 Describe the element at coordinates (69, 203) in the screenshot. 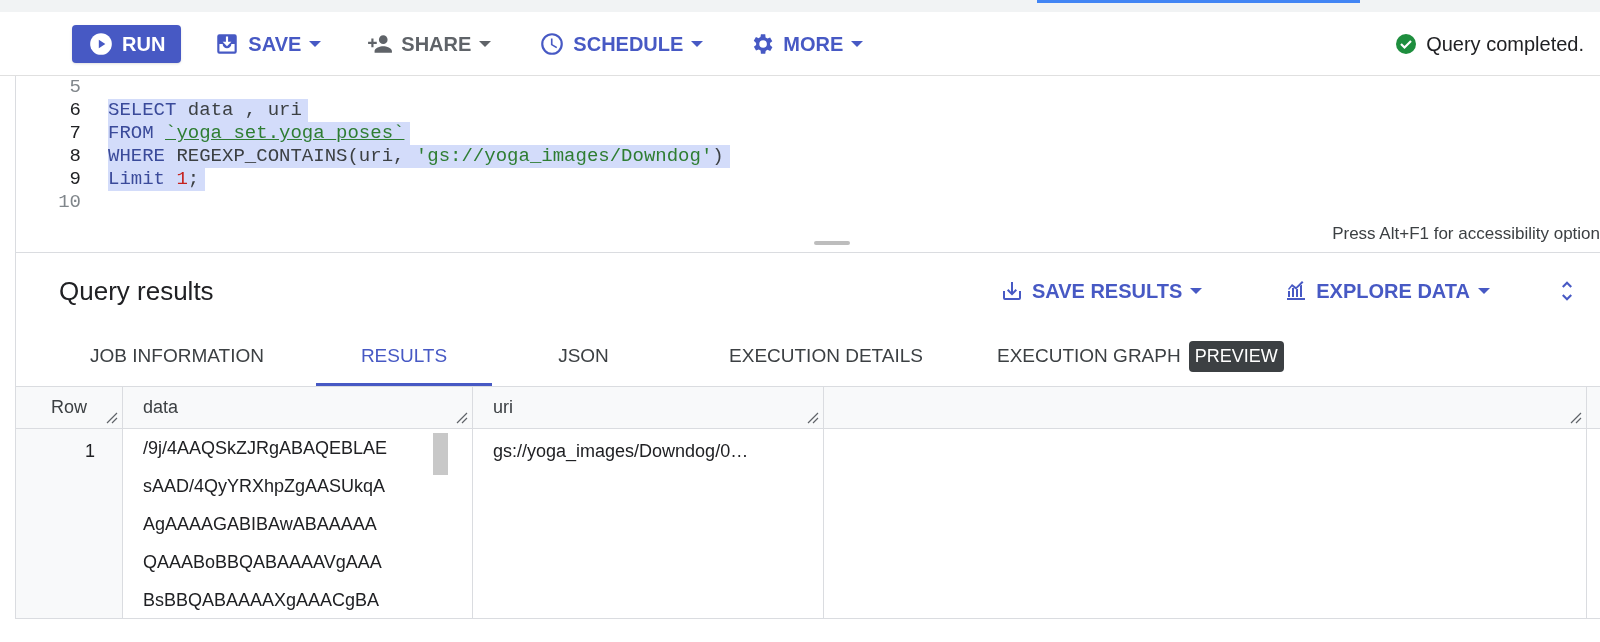

I see `line-number: 10` at that location.